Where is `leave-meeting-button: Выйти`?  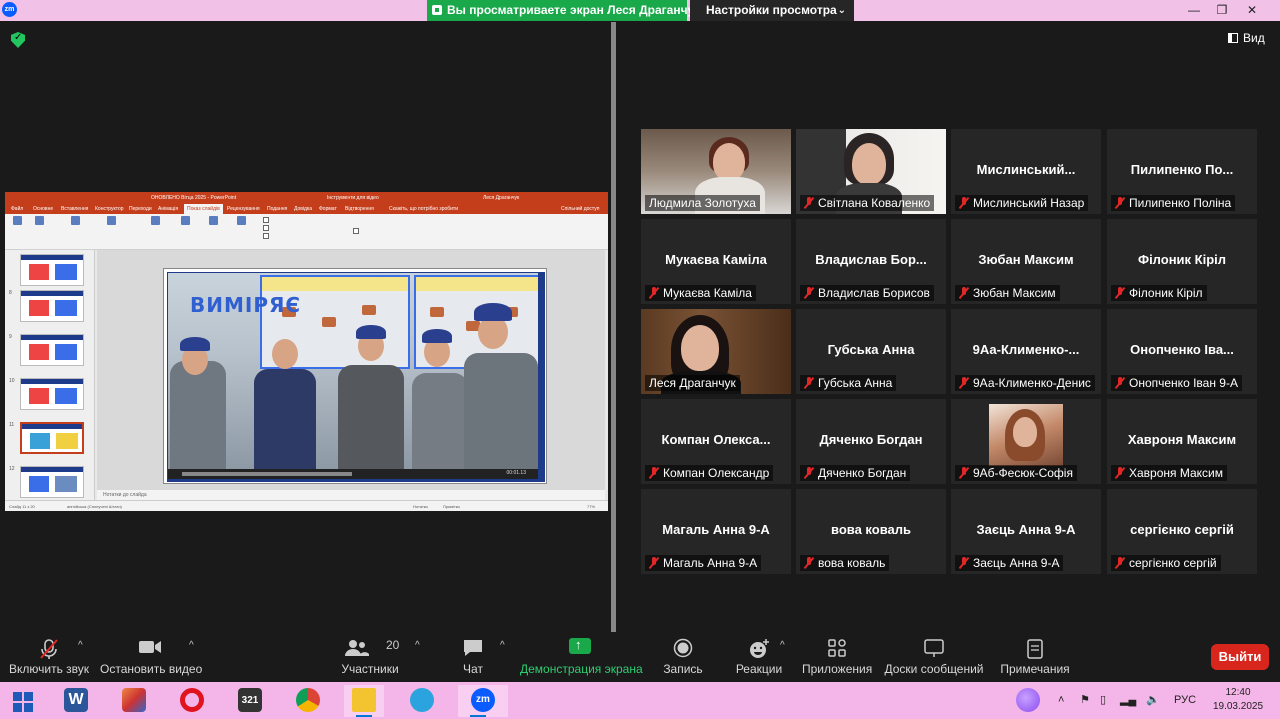
leave-meeting-button: Выйти is located at coordinates (1240, 657).